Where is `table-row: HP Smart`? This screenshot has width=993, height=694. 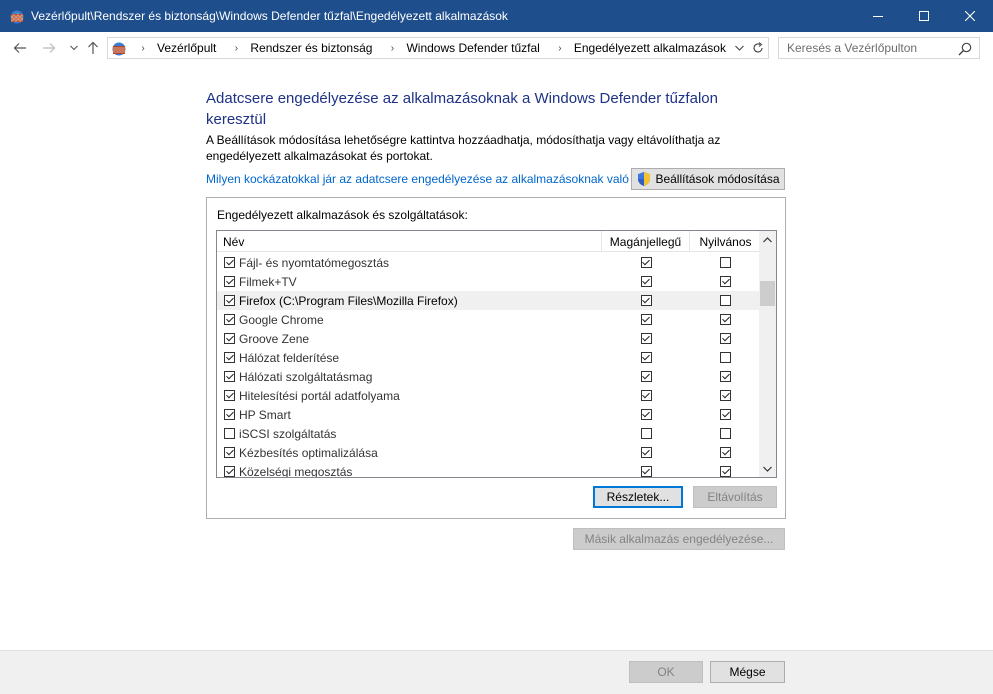 table-row: HP Smart is located at coordinates (489, 414).